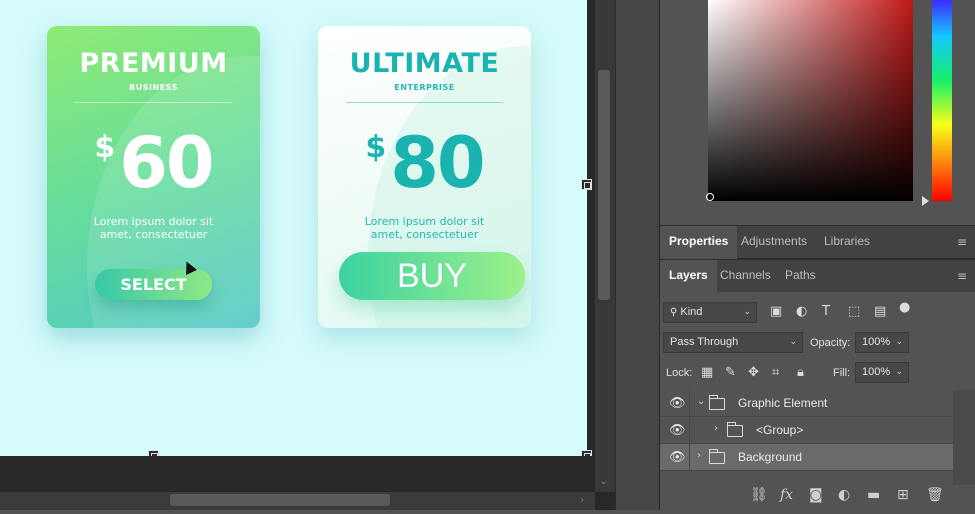 This screenshot has height=514, width=975. I want to click on fill-field: 100% ⌄, so click(882, 372).